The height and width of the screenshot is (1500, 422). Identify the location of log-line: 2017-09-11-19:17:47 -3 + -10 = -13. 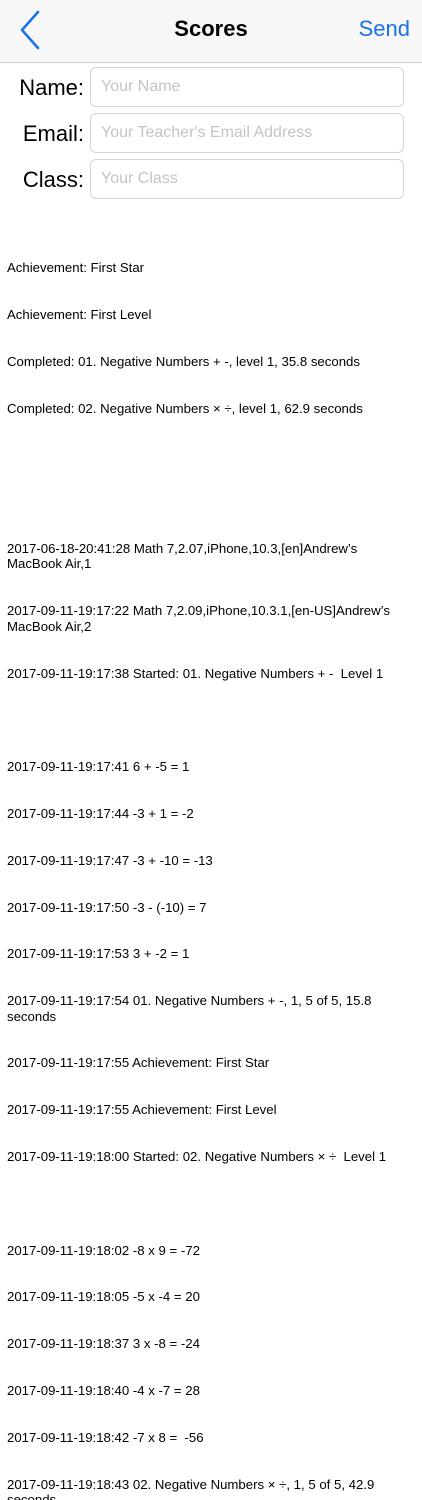
(211, 861).